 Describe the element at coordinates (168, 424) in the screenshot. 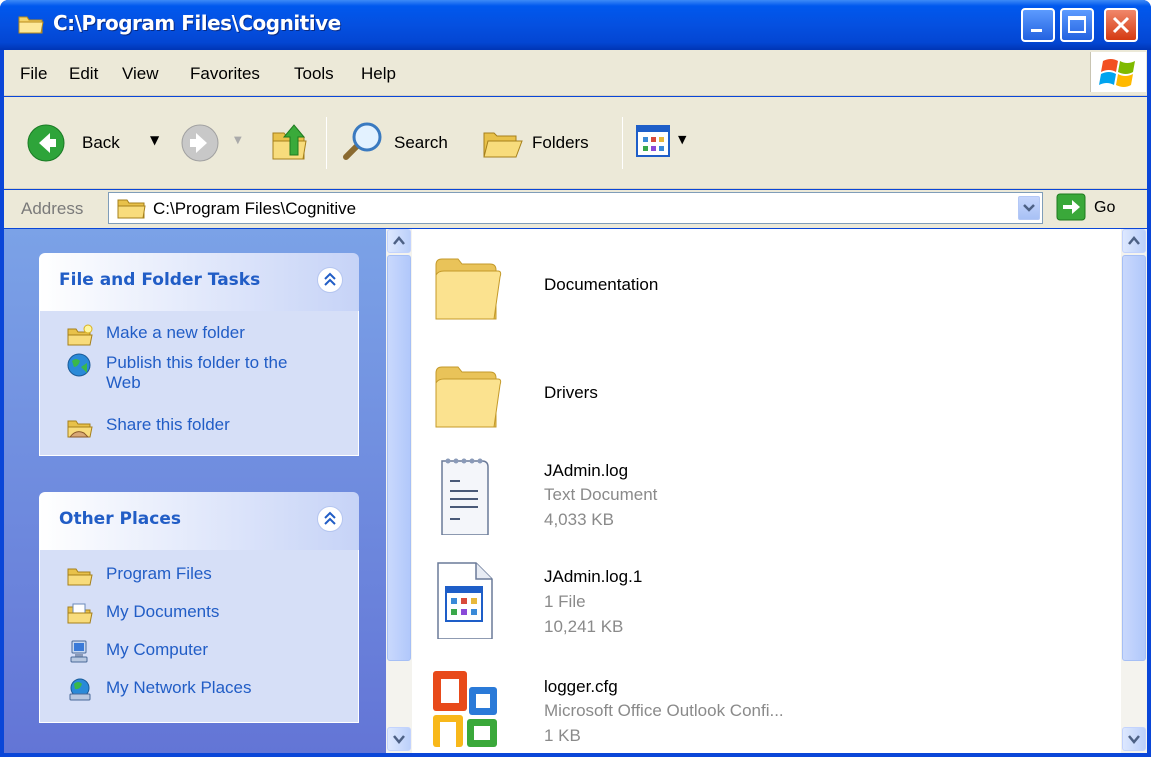

I see `task-label: Share this folder` at that location.